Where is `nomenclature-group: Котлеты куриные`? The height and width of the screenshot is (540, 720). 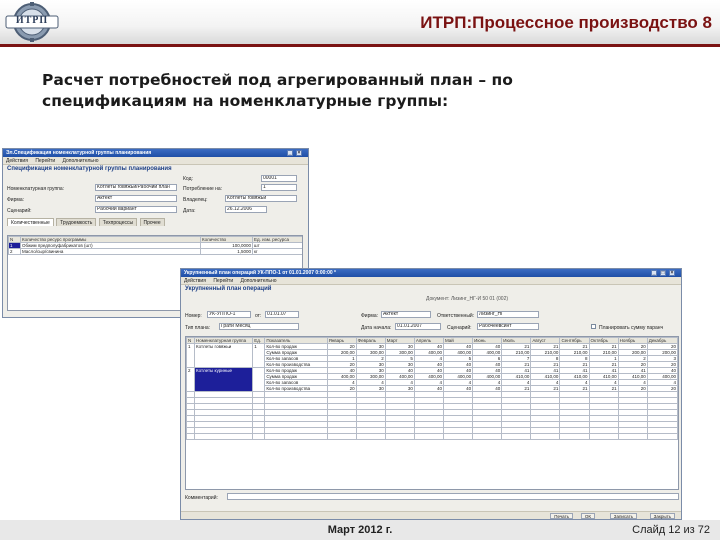 nomenclature-group: Котлеты куриные is located at coordinates (224, 379).